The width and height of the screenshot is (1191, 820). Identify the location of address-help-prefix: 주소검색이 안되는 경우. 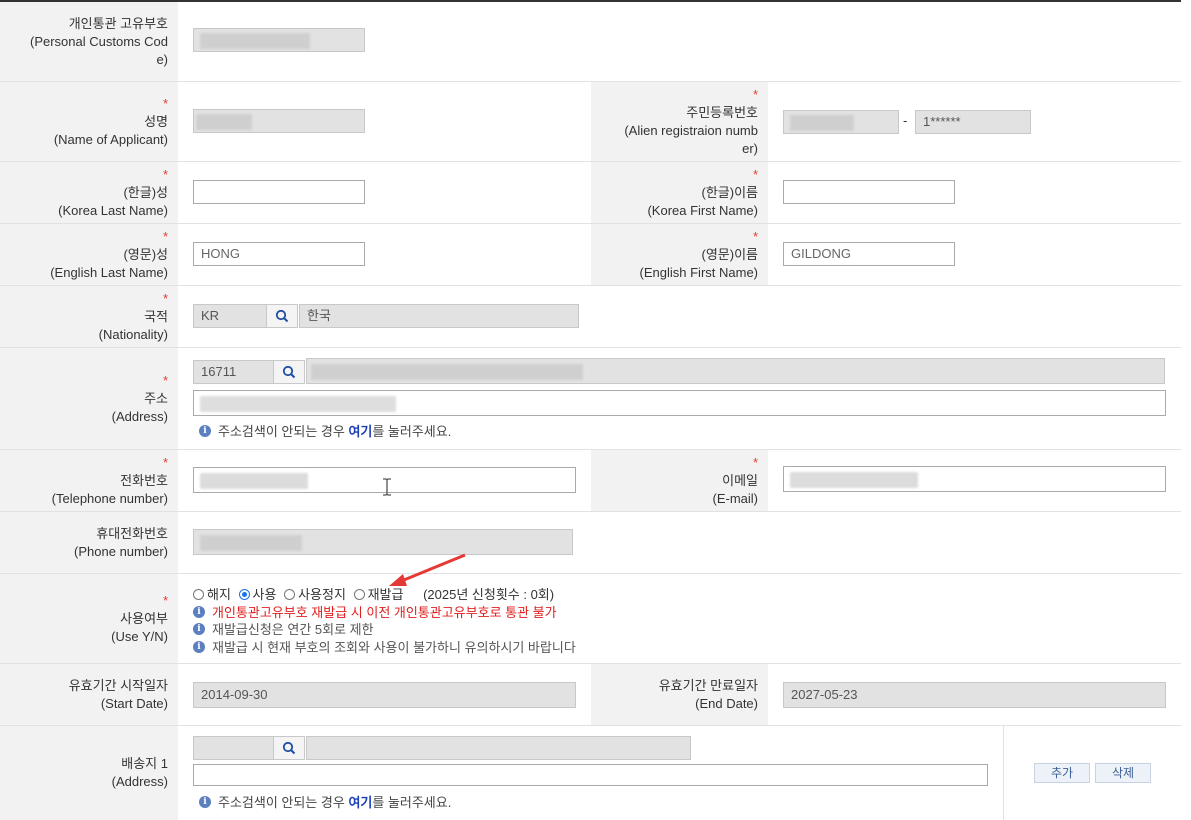
(283, 431).